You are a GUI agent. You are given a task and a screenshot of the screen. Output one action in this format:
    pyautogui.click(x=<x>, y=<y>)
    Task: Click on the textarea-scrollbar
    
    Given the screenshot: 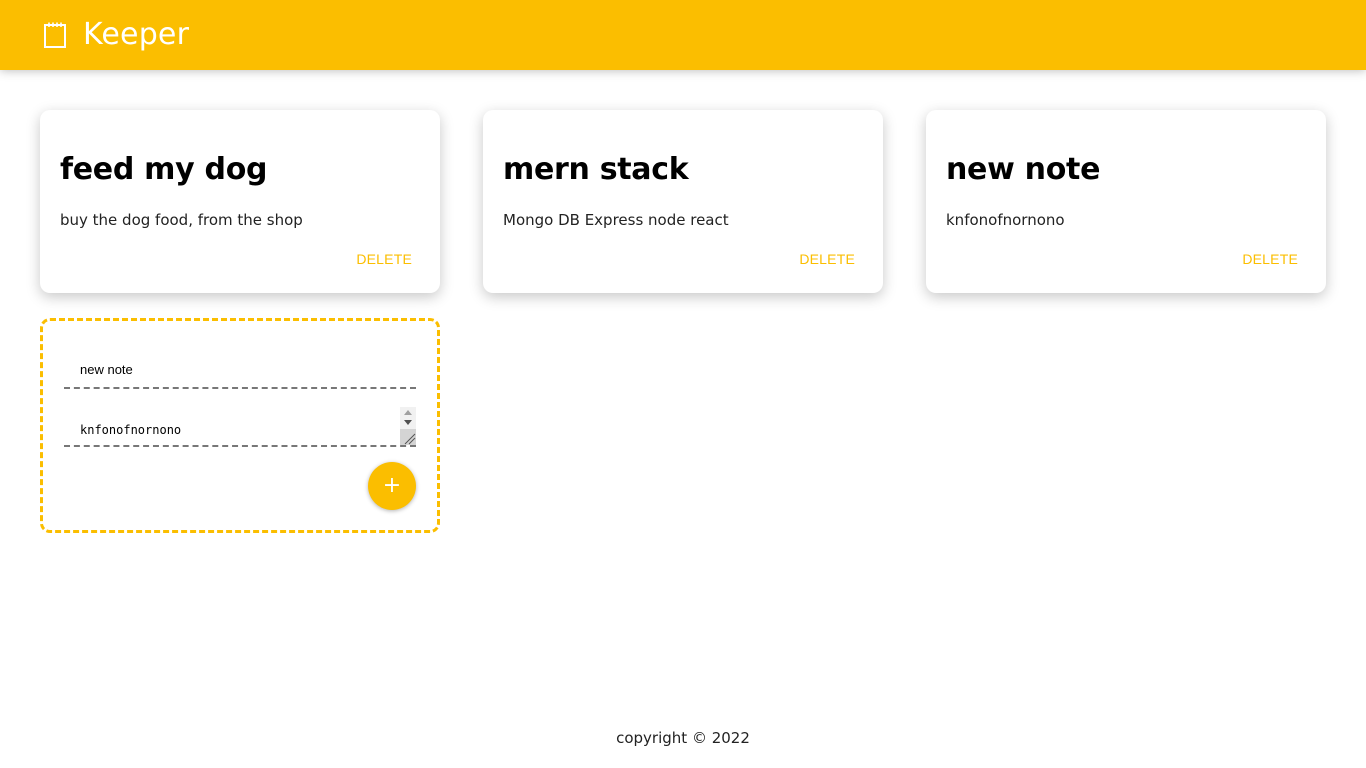 What is the action you would take?
    pyautogui.click(x=408, y=426)
    